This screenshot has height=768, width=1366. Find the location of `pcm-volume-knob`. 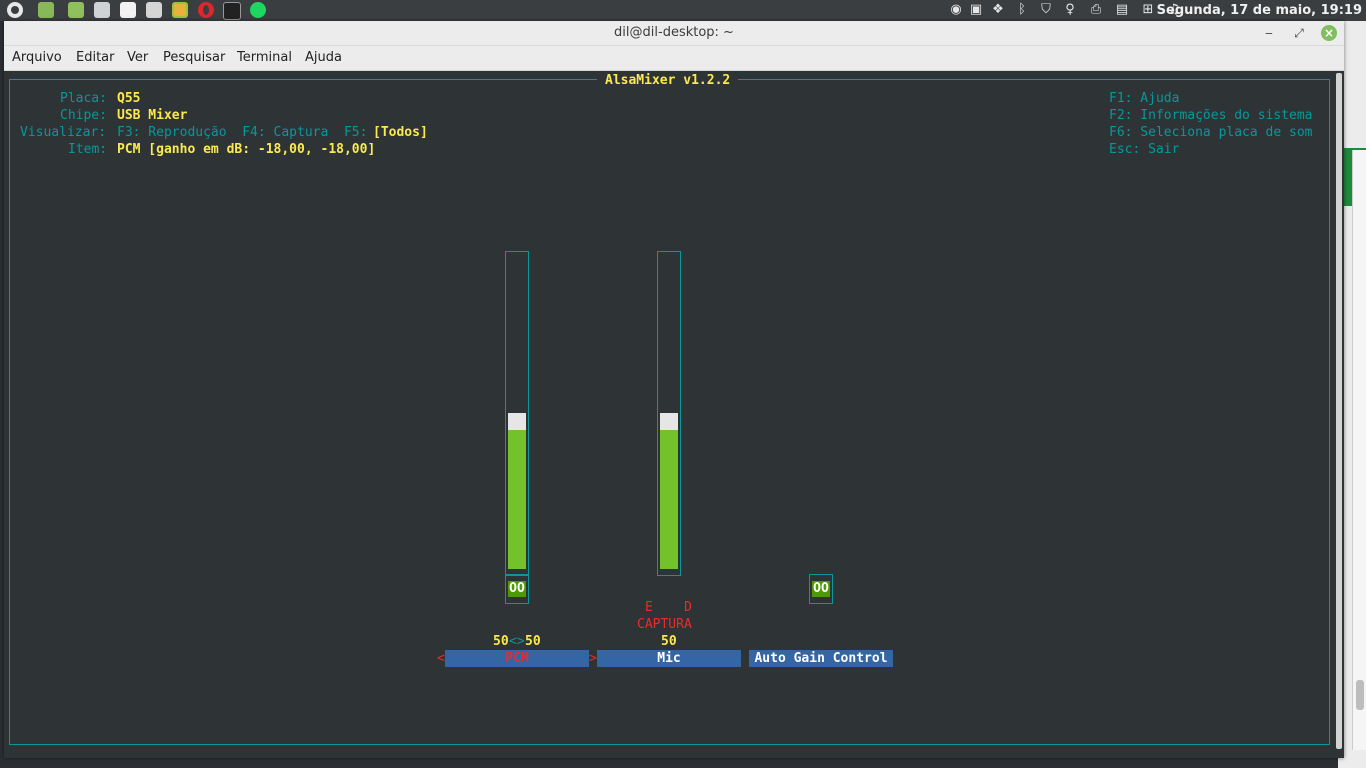

pcm-volume-knob is located at coordinates (517, 421).